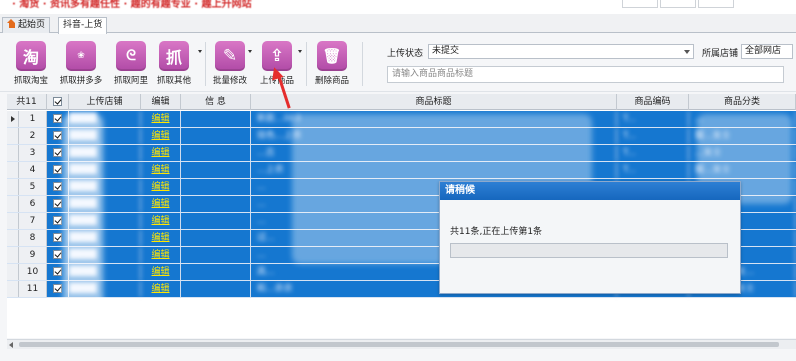  What do you see at coordinates (131, 56) in the screenshot?
I see `alibaba-icon: ᘓ` at bounding box center [131, 56].